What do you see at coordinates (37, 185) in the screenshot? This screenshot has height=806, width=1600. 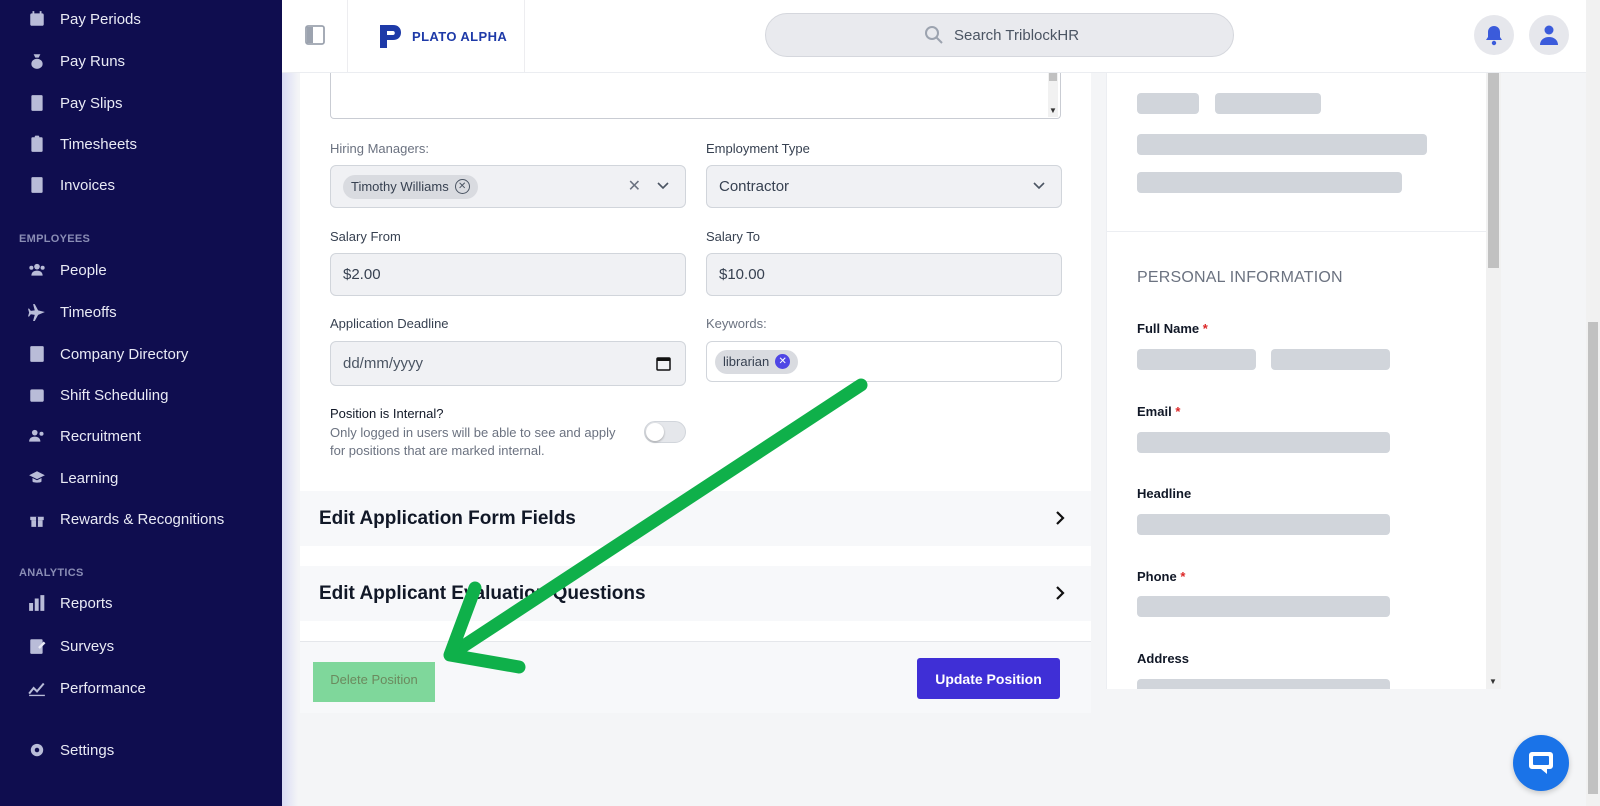 I see `invoice-icon` at bounding box center [37, 185].